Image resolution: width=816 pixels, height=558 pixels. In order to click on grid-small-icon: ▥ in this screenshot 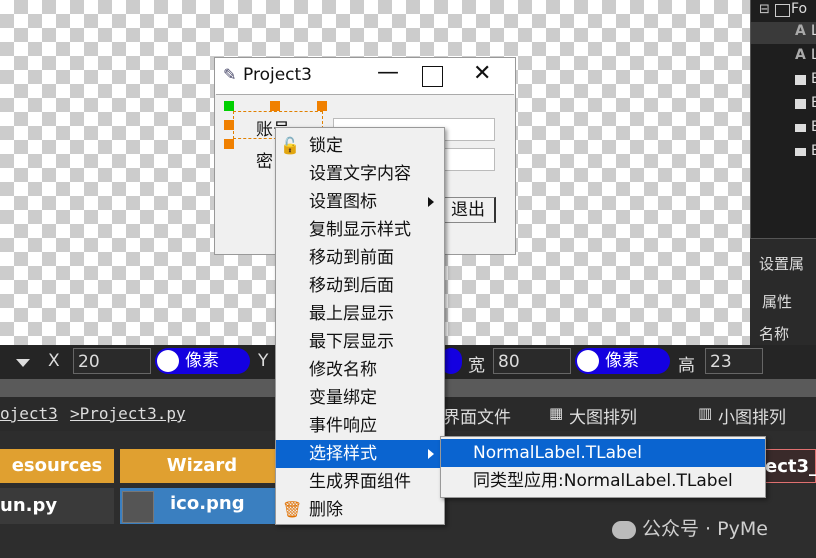, I will do `click(705, 413)`.